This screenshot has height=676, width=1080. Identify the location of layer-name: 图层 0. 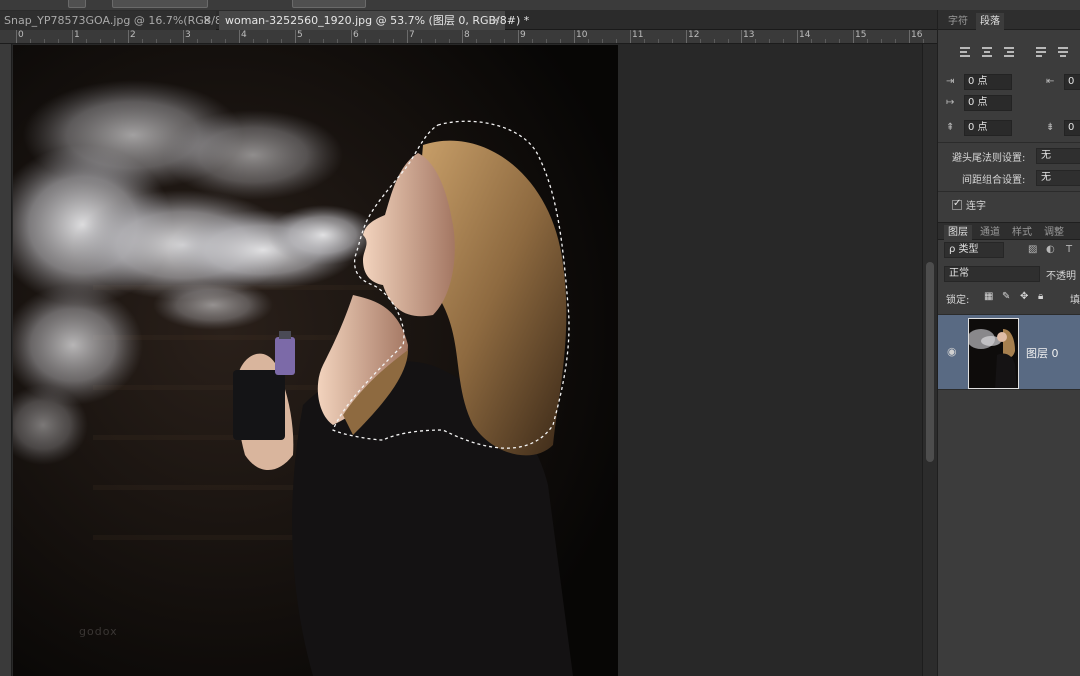
(1042, 353).